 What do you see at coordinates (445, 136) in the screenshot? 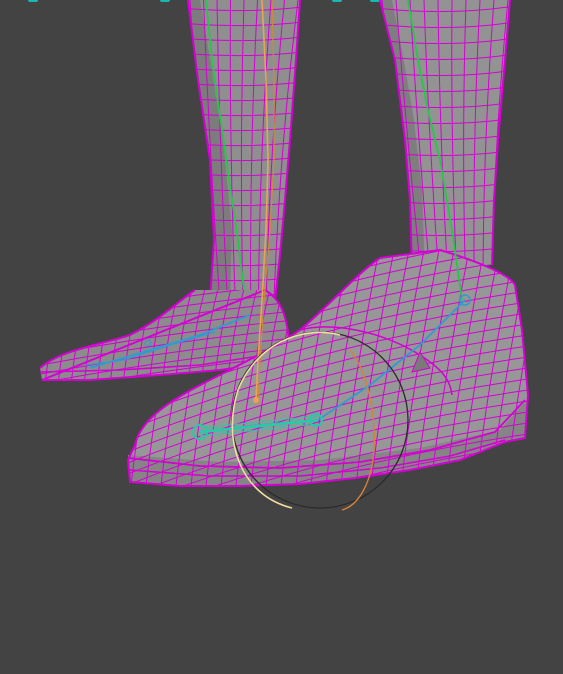
I see `right-leg-mesh` at bounding box center [445, 136].